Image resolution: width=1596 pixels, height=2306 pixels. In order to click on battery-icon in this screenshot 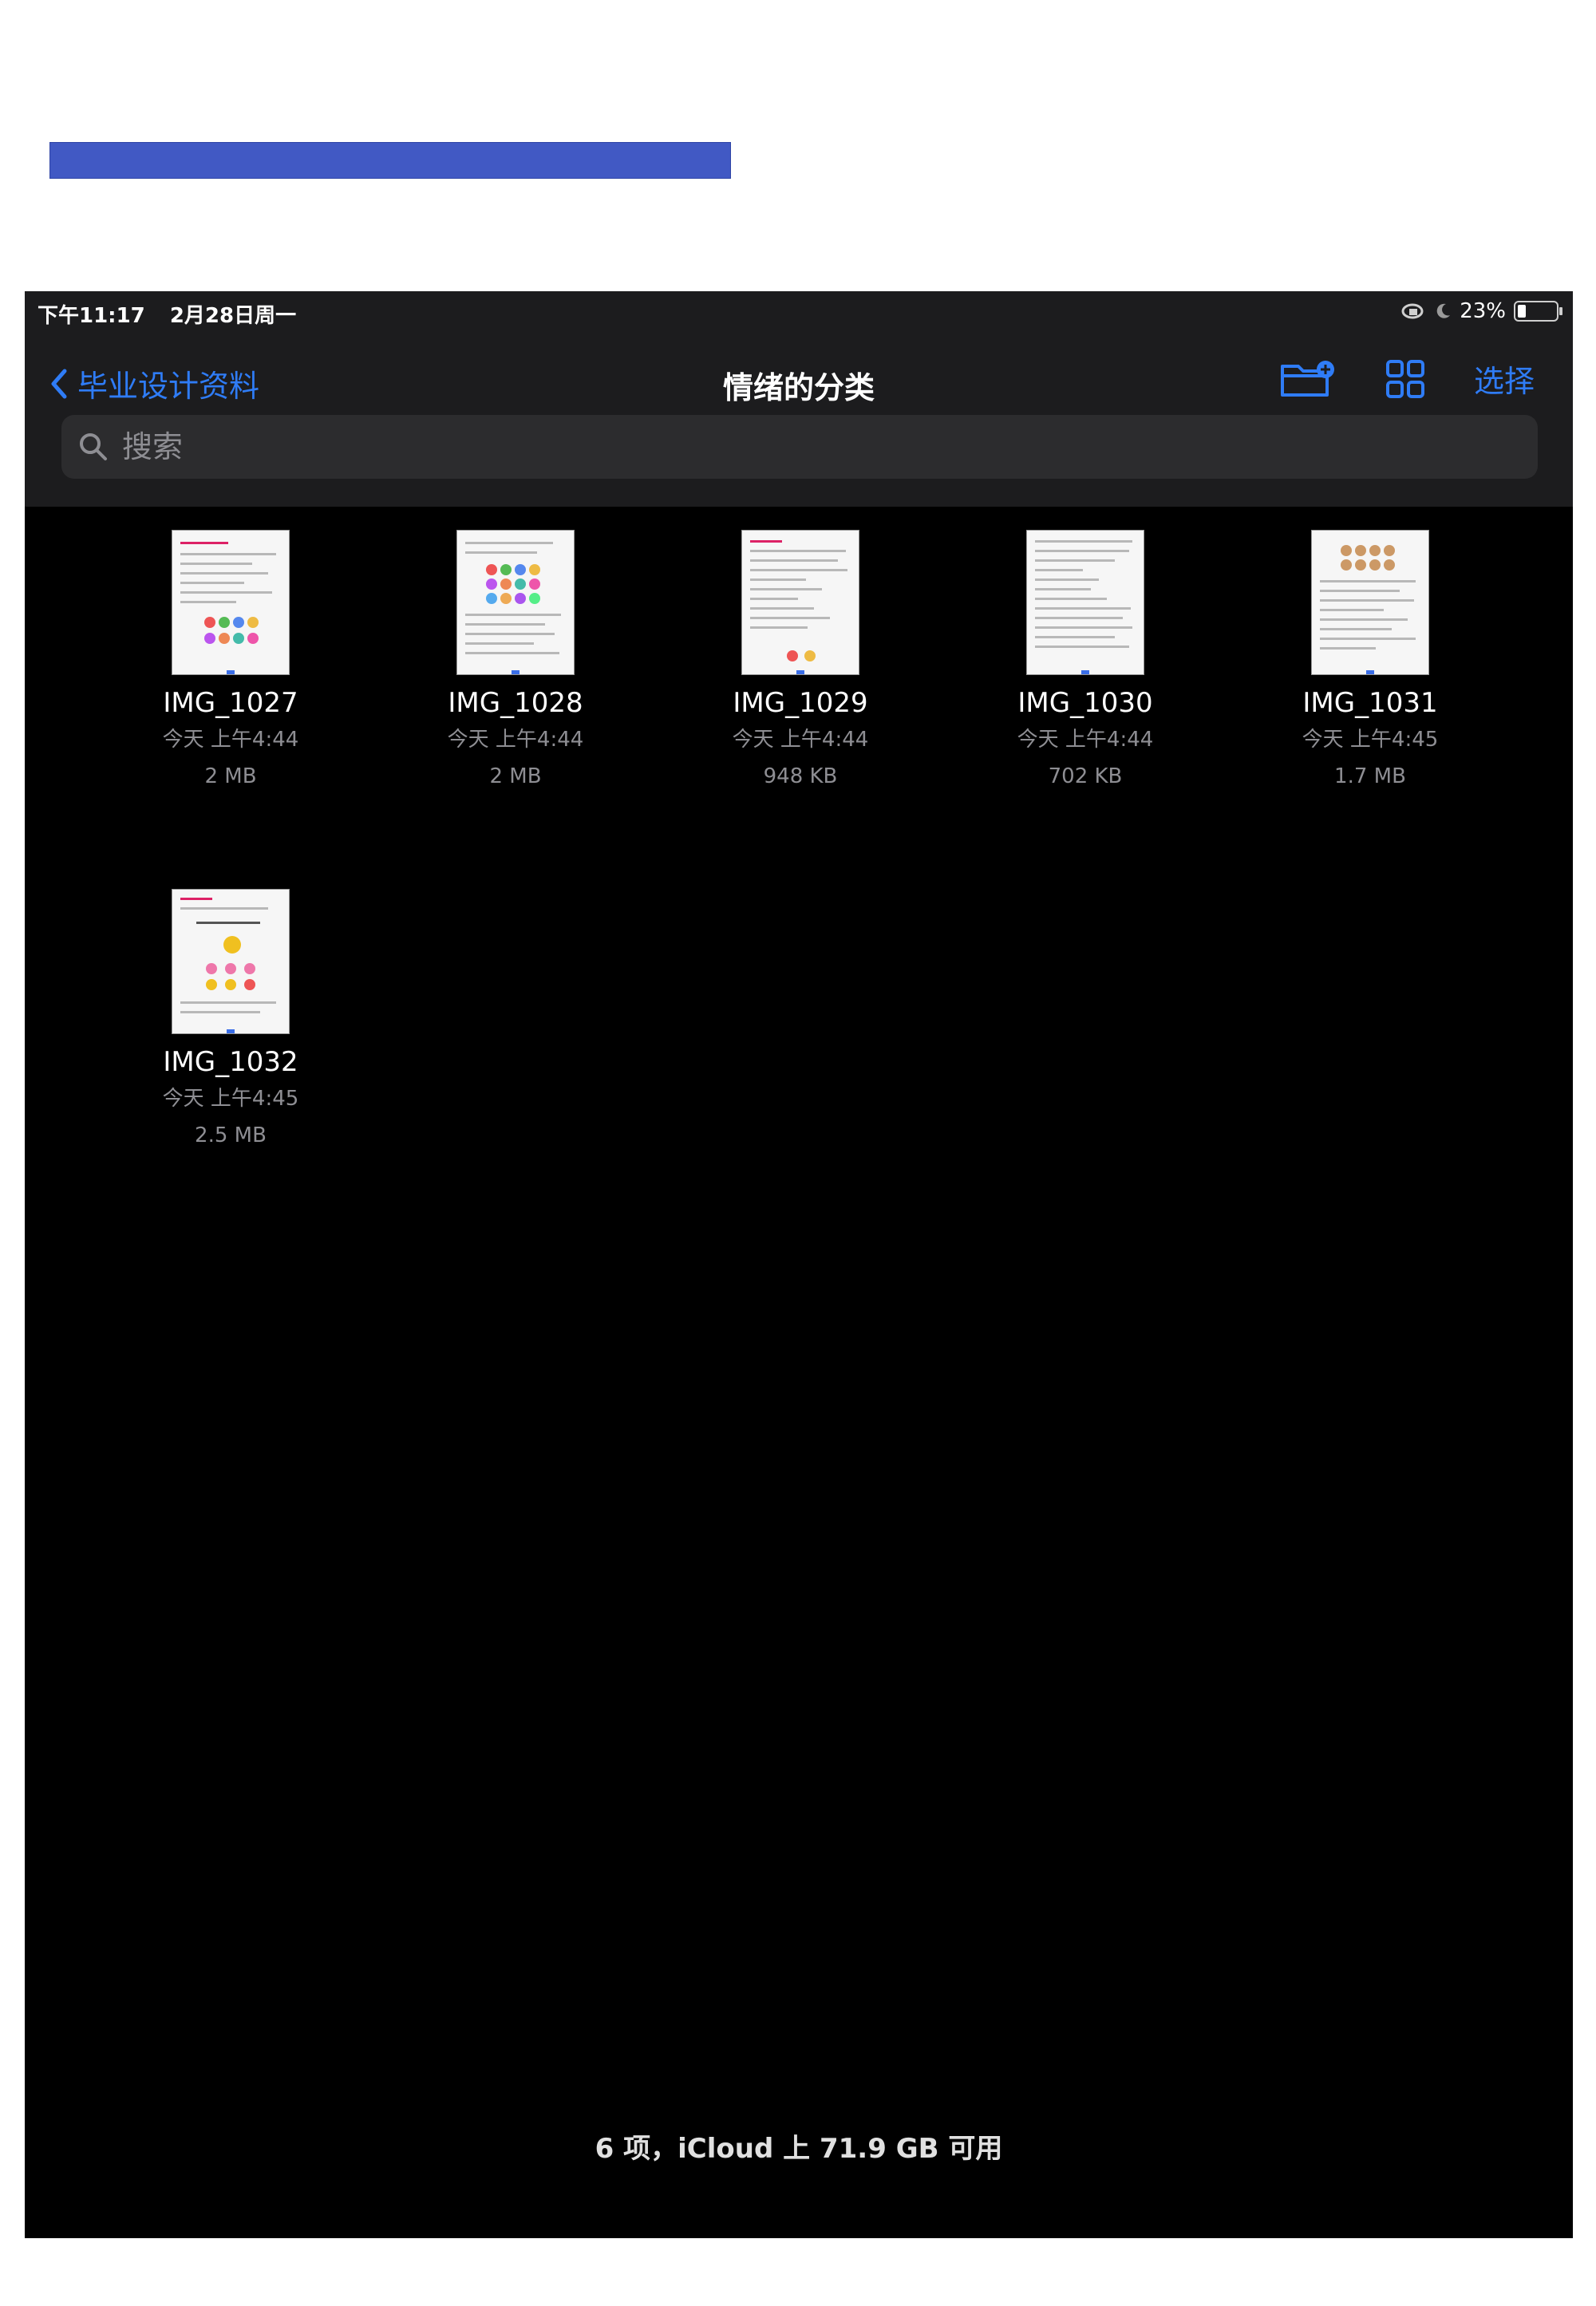, I will do `click(1538, 311)`.